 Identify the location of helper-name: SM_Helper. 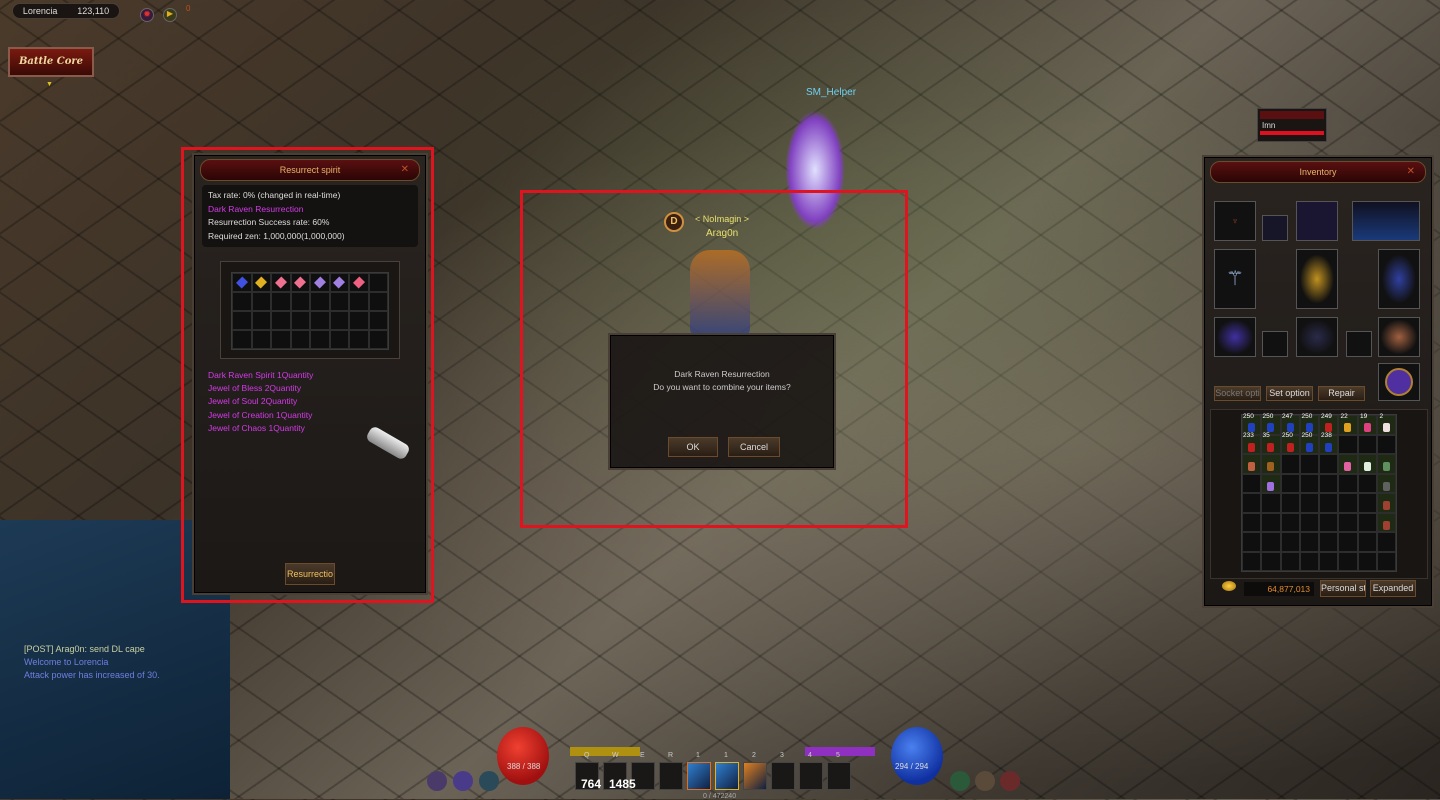
(831, 92).